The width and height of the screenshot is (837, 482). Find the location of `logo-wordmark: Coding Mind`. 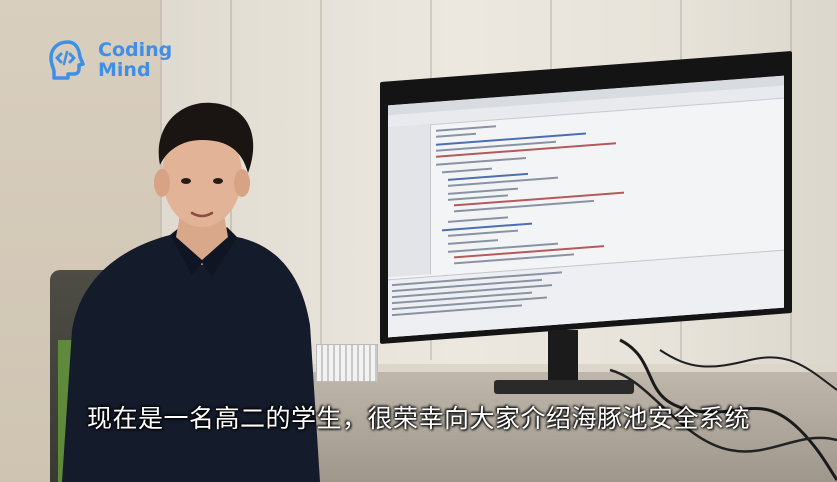

logo-wordmark: Coding Mind is located at coordinates (135, 60).